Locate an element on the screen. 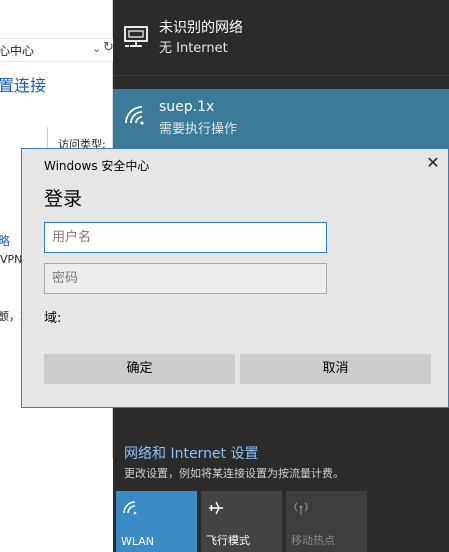  username-input is located at coordinates (185, 237).